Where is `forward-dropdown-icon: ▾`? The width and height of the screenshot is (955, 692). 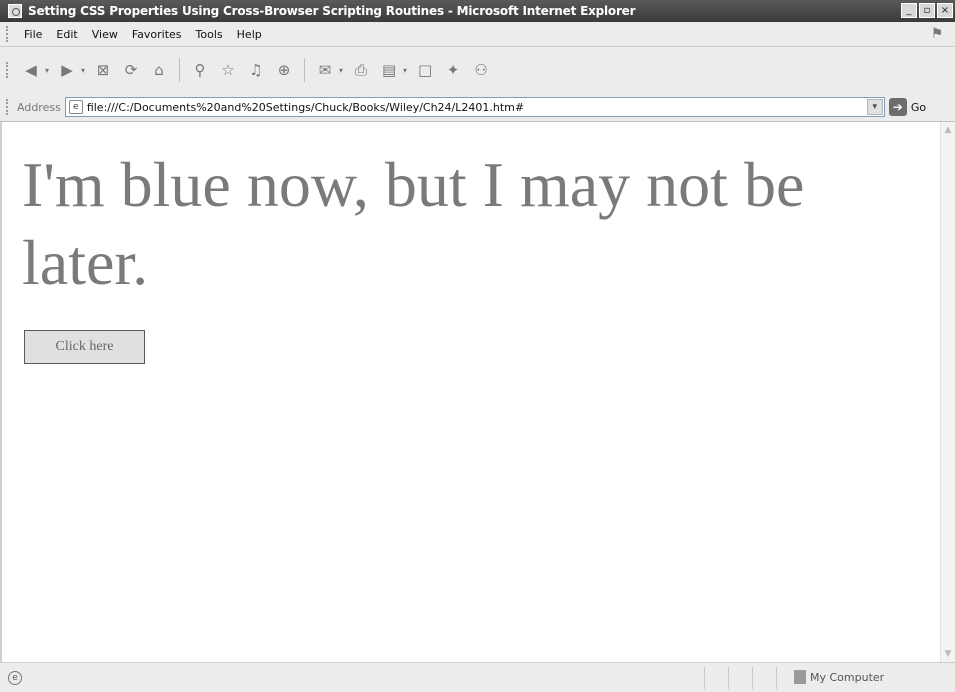 forward-dropdown-icon: ▾ is located at coordinates (83, 70).